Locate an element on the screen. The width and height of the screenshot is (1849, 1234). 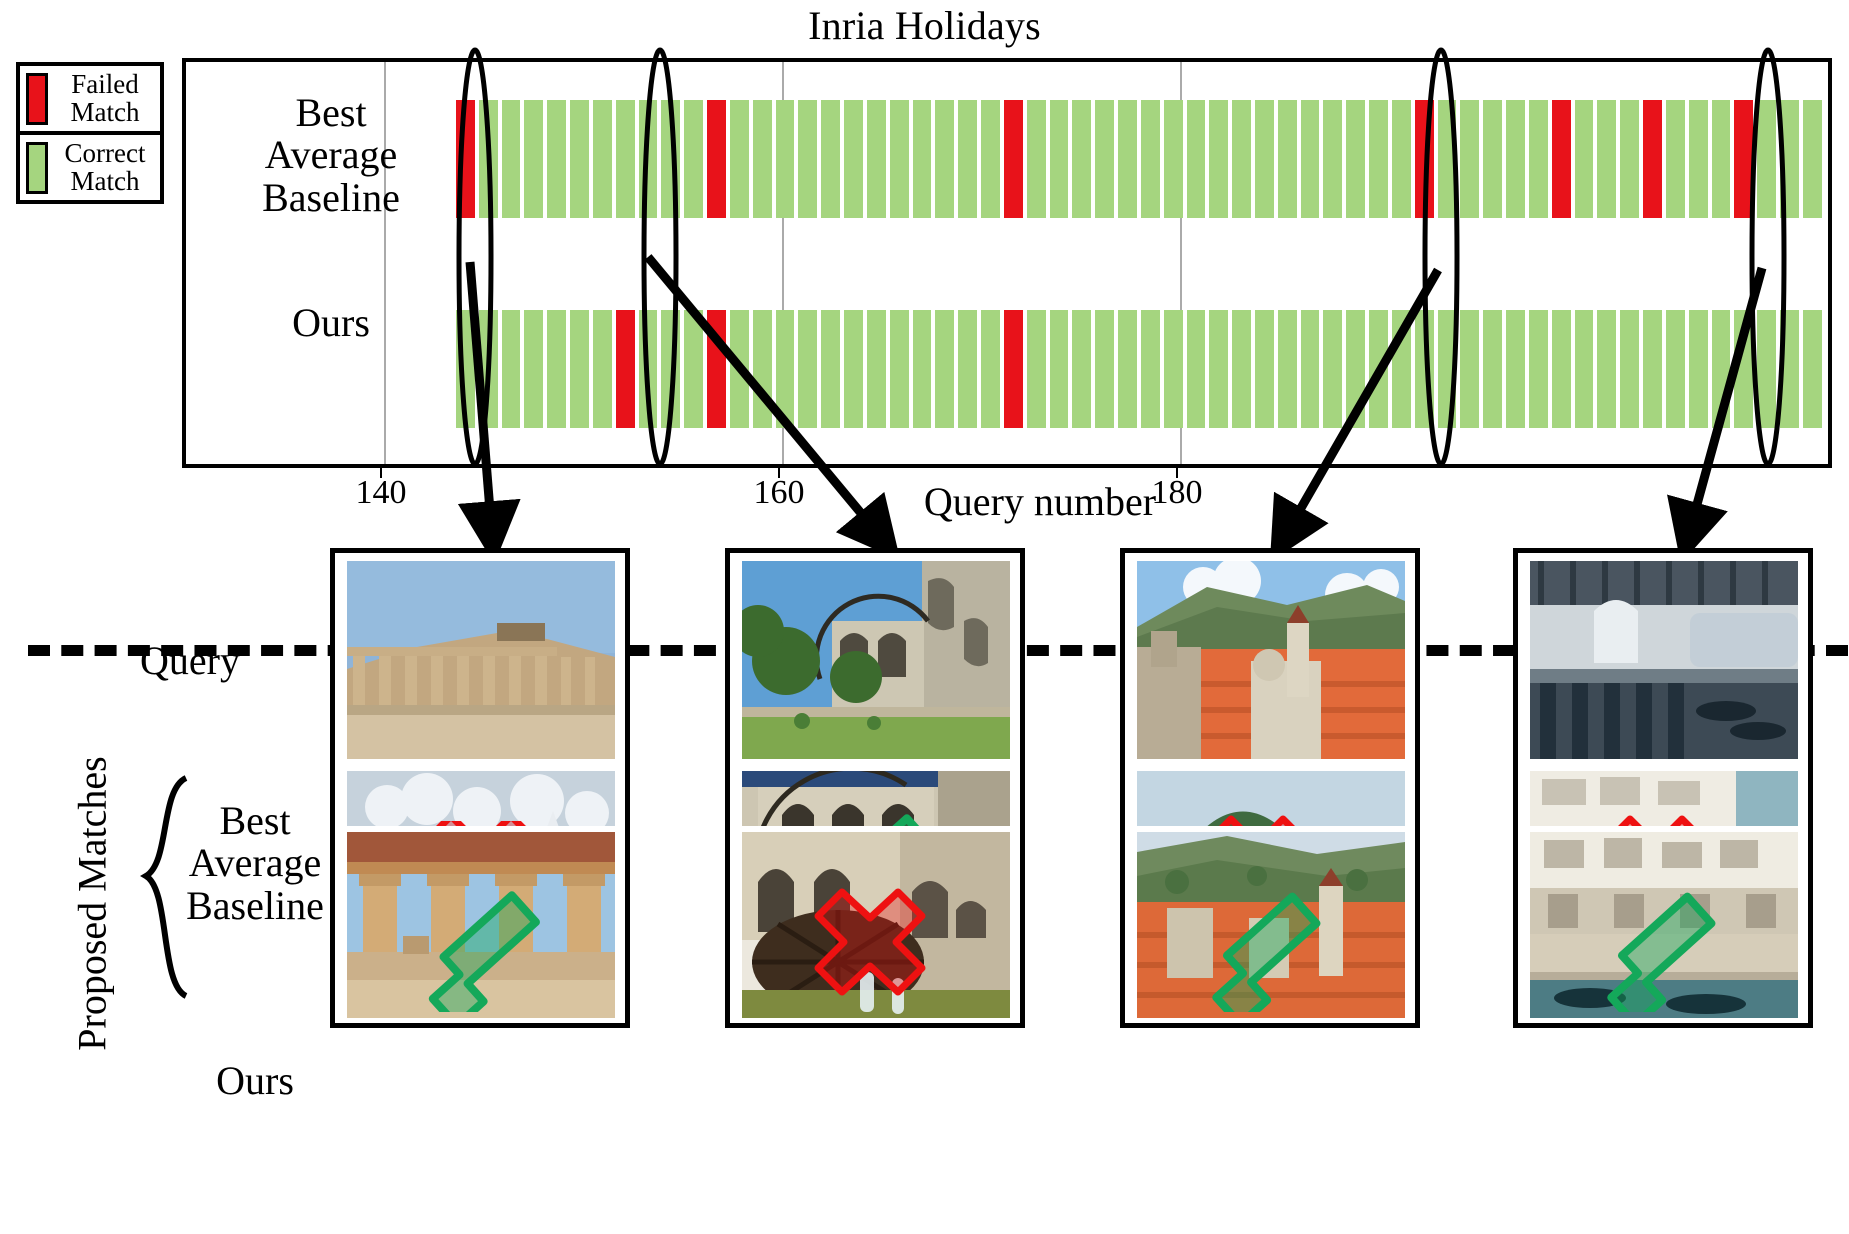
correct-match-swatch is located at coordinates (37, 167).